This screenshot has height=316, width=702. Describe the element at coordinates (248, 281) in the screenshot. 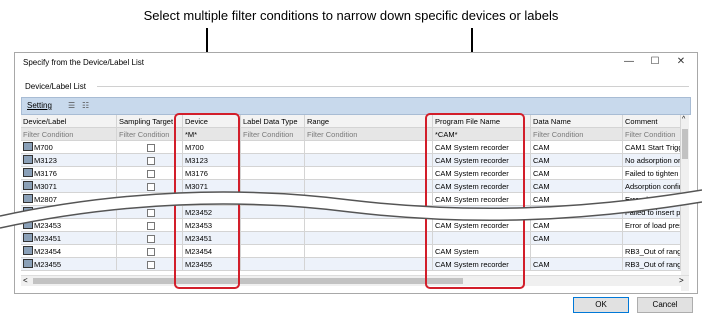

I see `horizontal-scroll-thumb` at that location.